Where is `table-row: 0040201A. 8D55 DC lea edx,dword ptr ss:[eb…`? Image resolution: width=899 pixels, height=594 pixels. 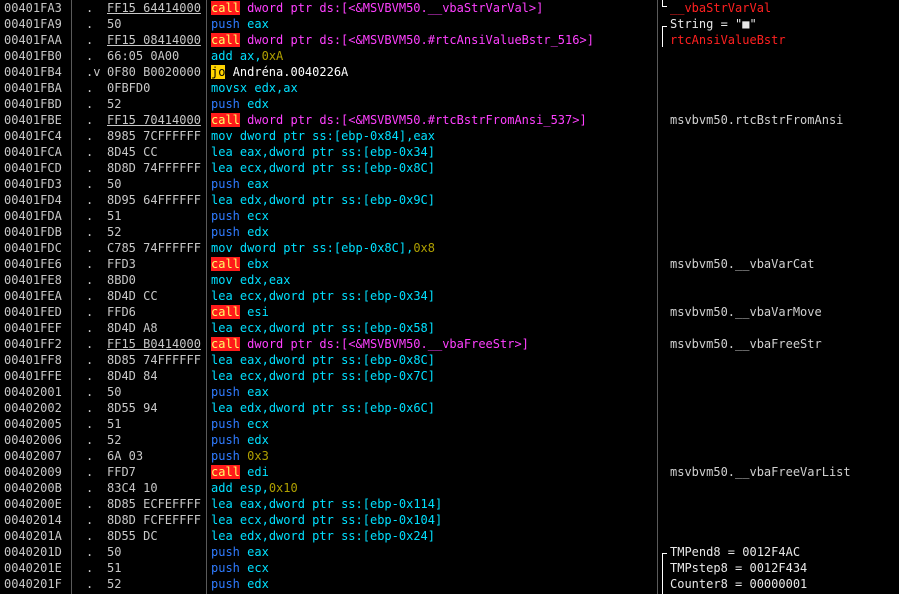 table-row: 0040201A. 8D55 DC lea edx,dword ptr ss:[eb… is located at coordinates (449, 536).